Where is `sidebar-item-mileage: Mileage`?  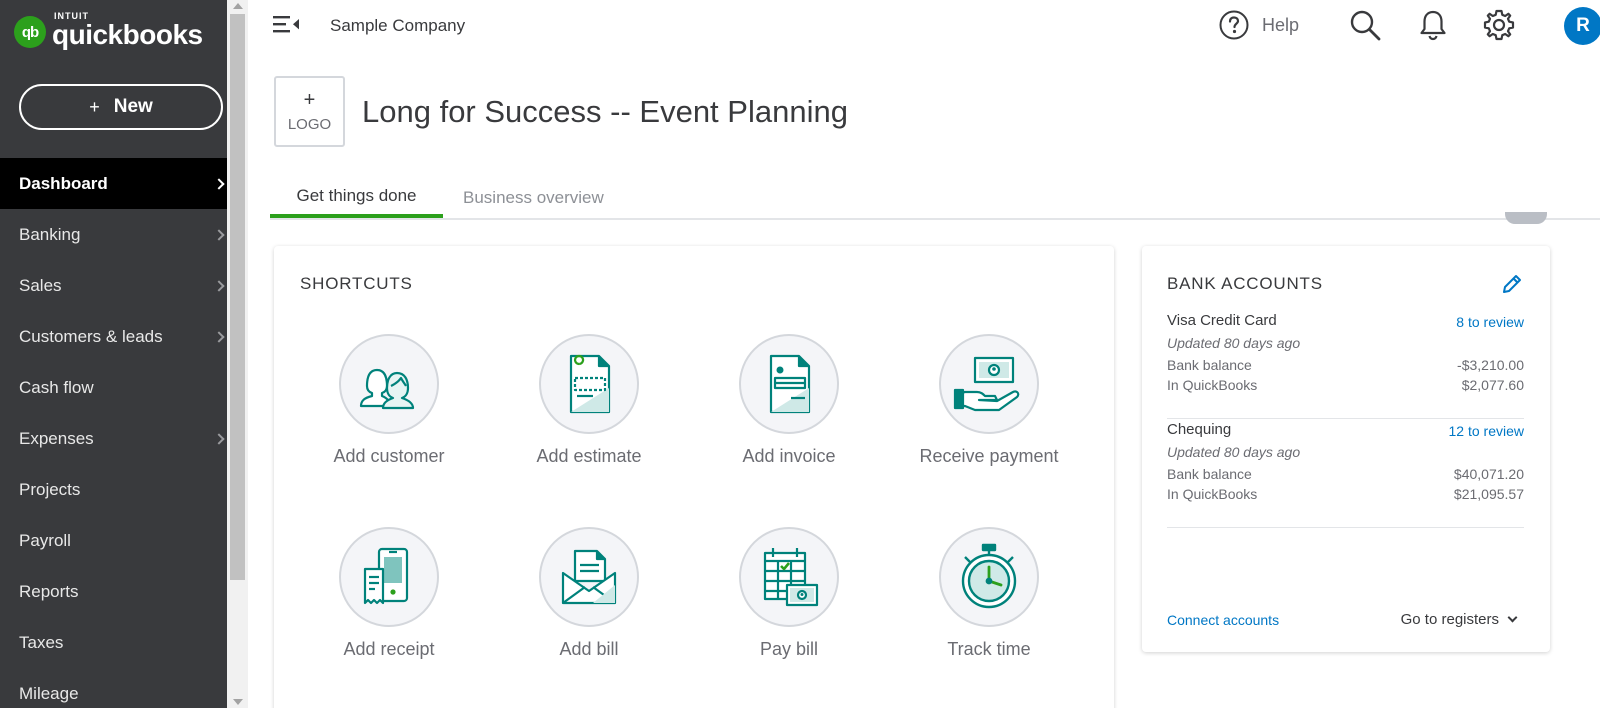
sidebar-item-mileage: Mileage is located at coordinates (113, 688).